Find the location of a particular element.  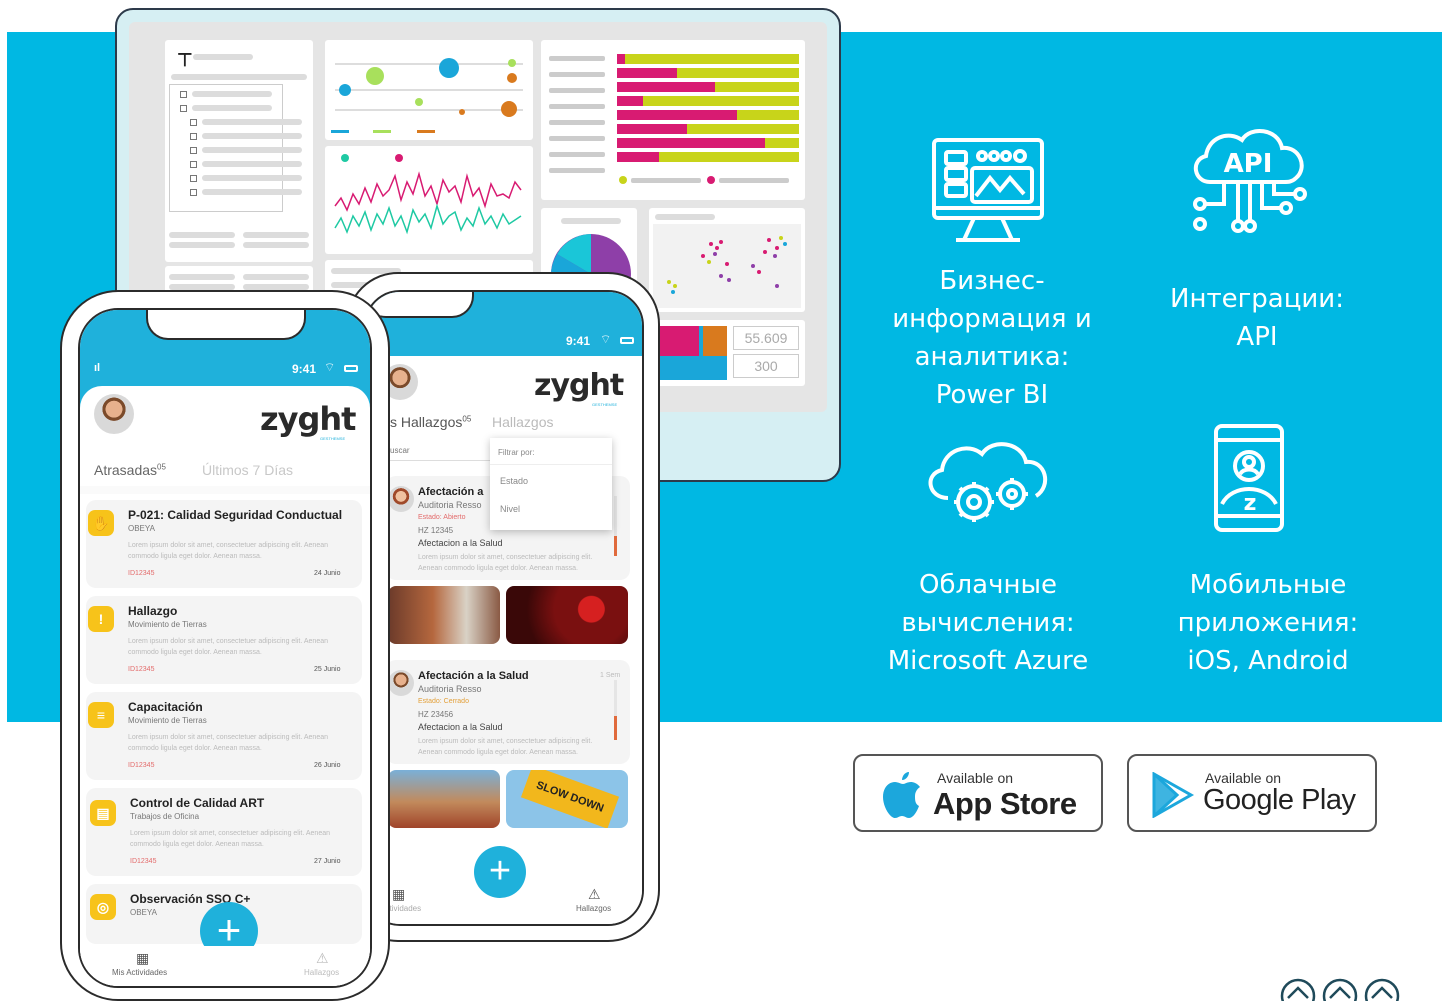

photo-extinguisher is located at coordinates (567, 615).